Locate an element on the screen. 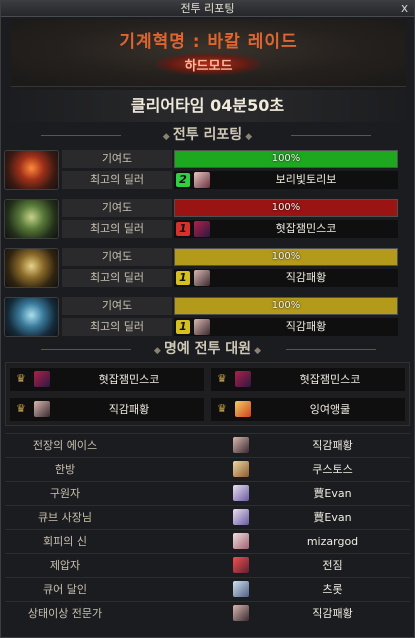 The width and height of the screenshot is (415, 638). award-title: 큐브 사장님 is located at coordinates (65, 517).